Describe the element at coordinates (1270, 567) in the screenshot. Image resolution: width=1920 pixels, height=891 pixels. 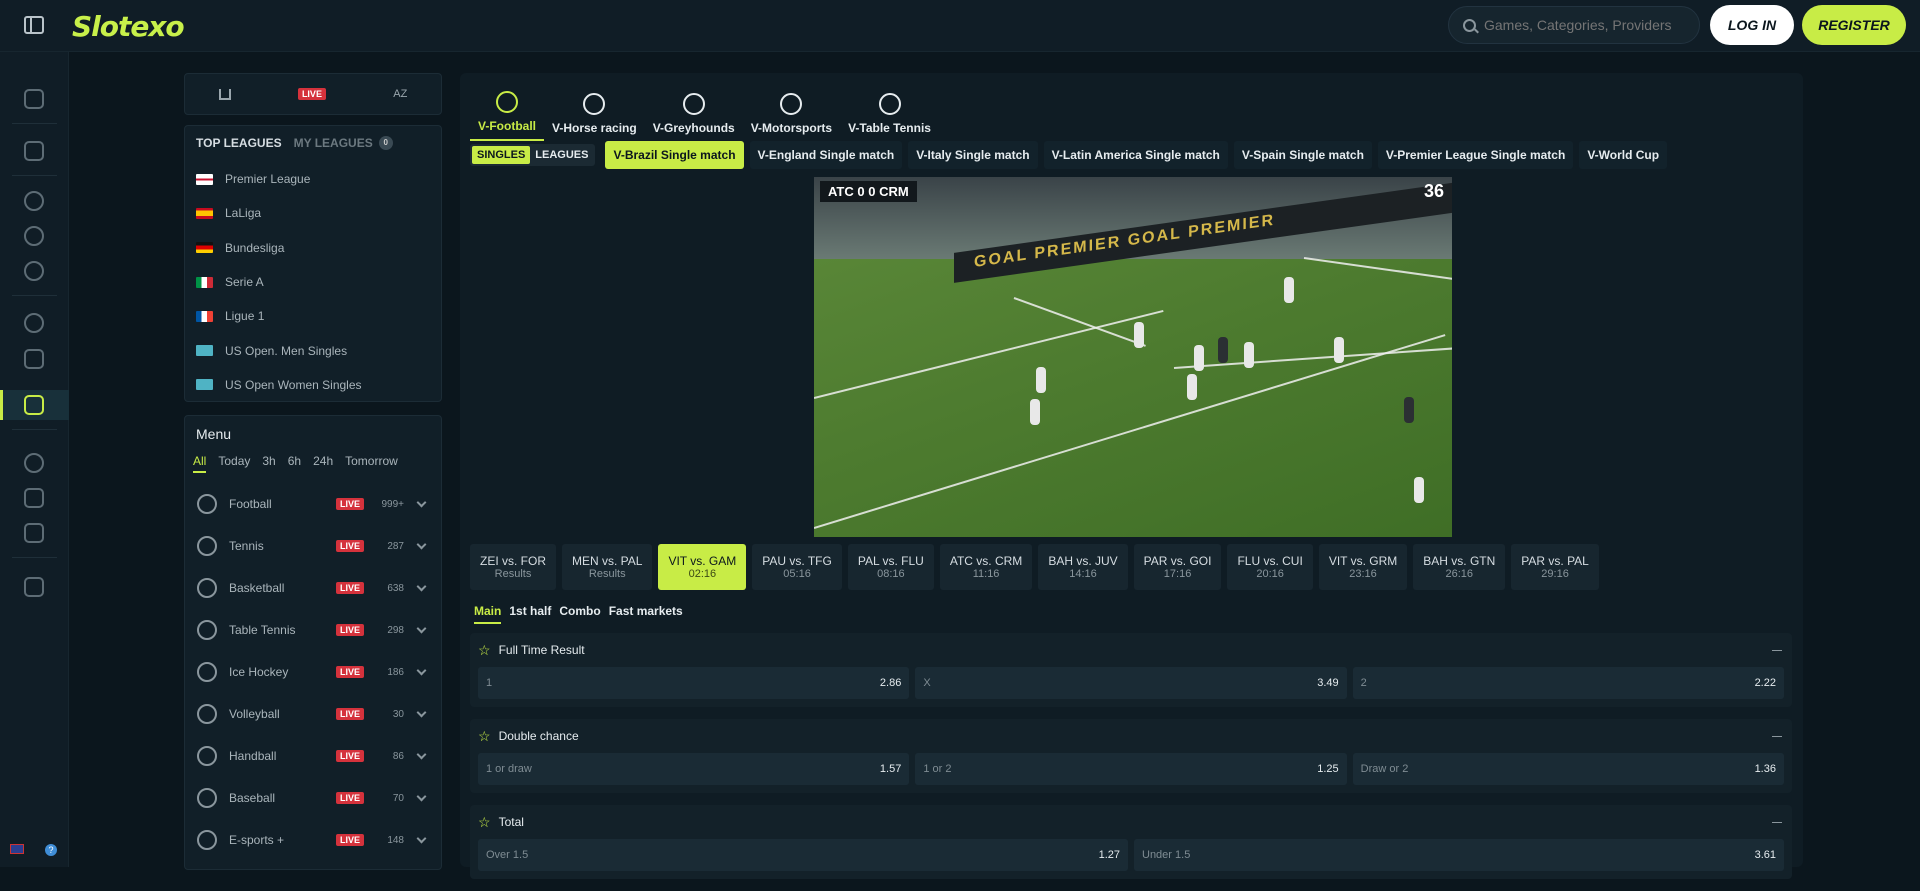
I see `match-item: FLU vs. CUI 20:16` at that location.